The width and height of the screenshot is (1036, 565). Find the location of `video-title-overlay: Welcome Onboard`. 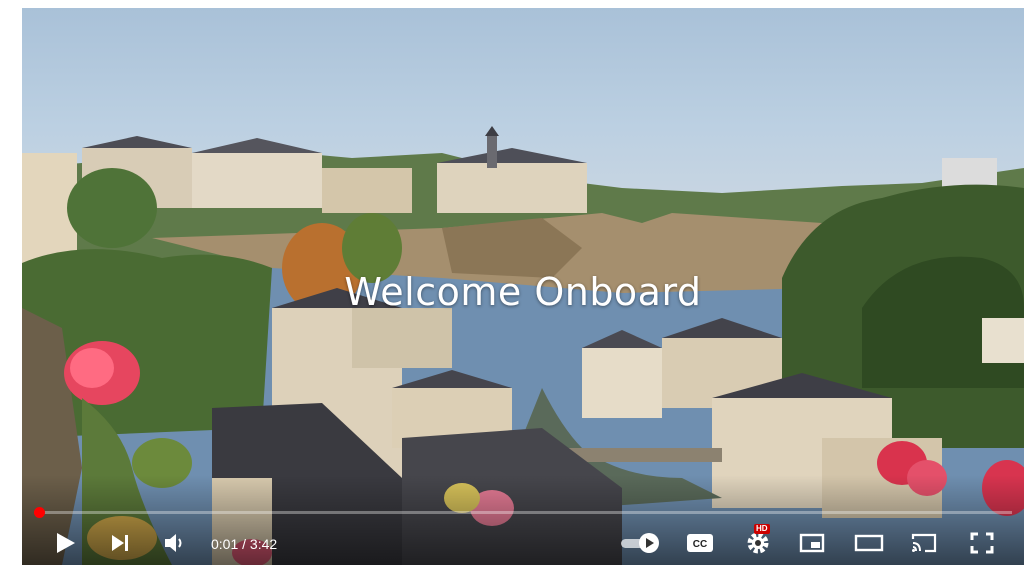

video-title-overlay: Welcome Onboard is located at coordinates (523, 292).